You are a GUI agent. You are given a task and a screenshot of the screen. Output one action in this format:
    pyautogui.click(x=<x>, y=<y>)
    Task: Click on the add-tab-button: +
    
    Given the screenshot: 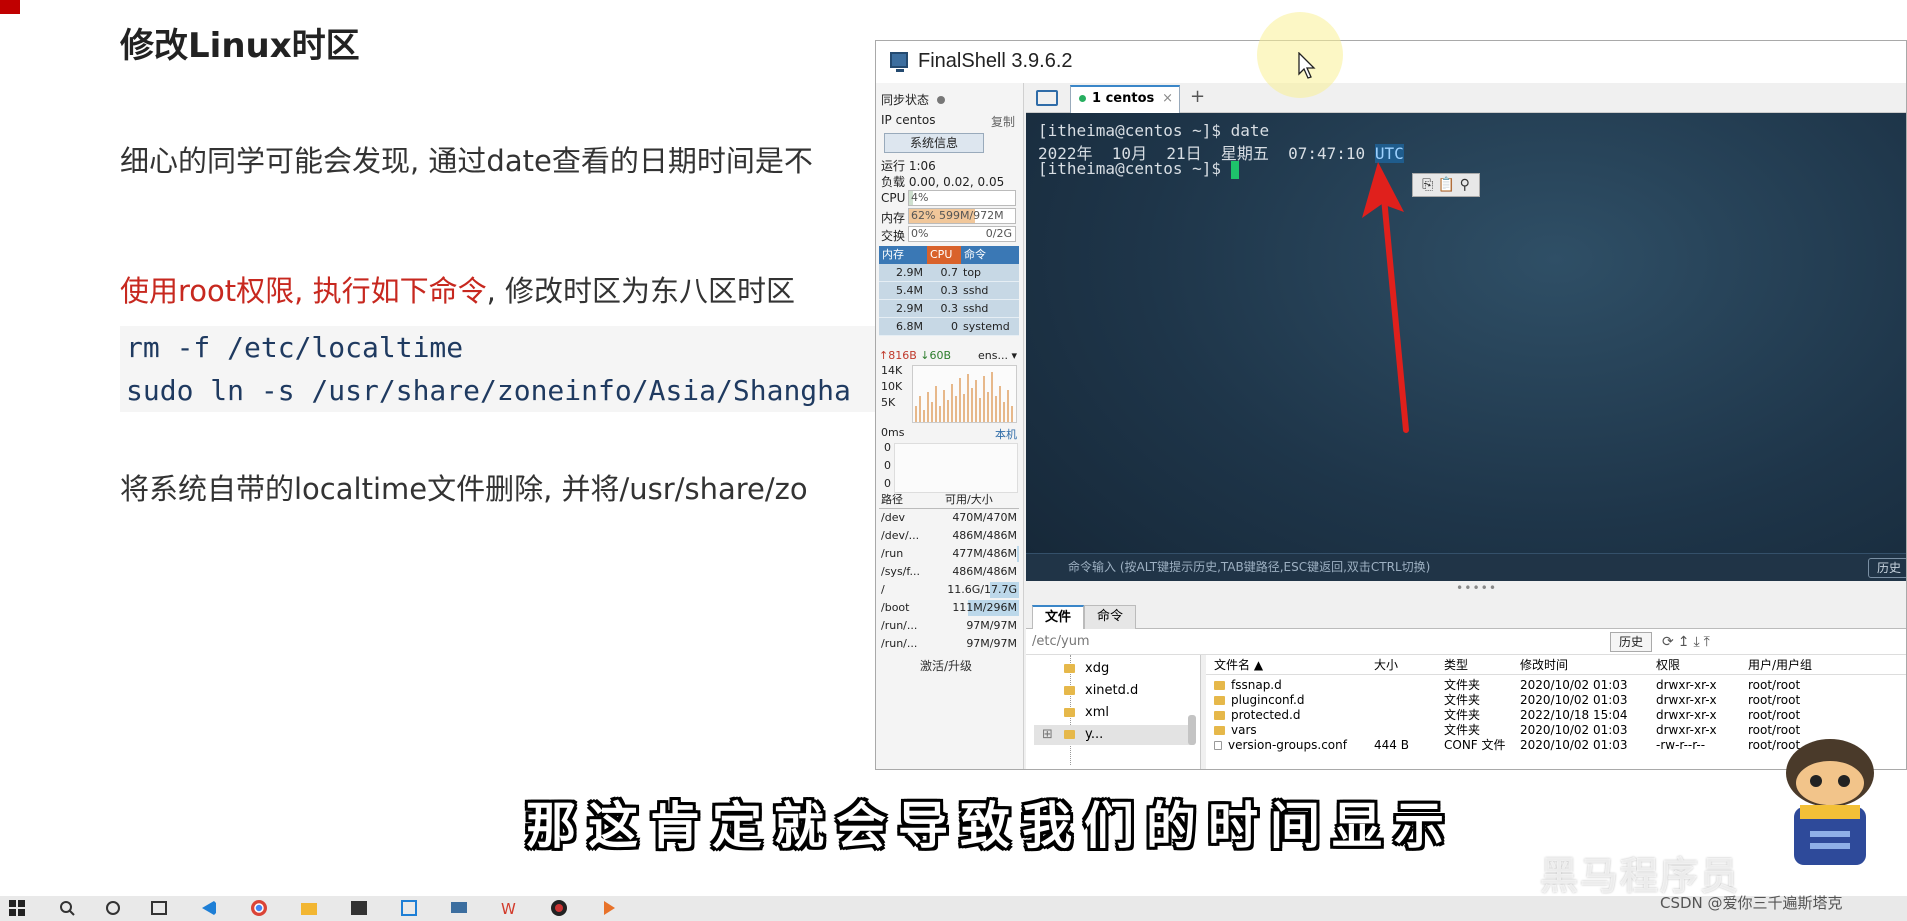 What is the action you would take?
    pyautogui.click(x=1197, y=96)
    